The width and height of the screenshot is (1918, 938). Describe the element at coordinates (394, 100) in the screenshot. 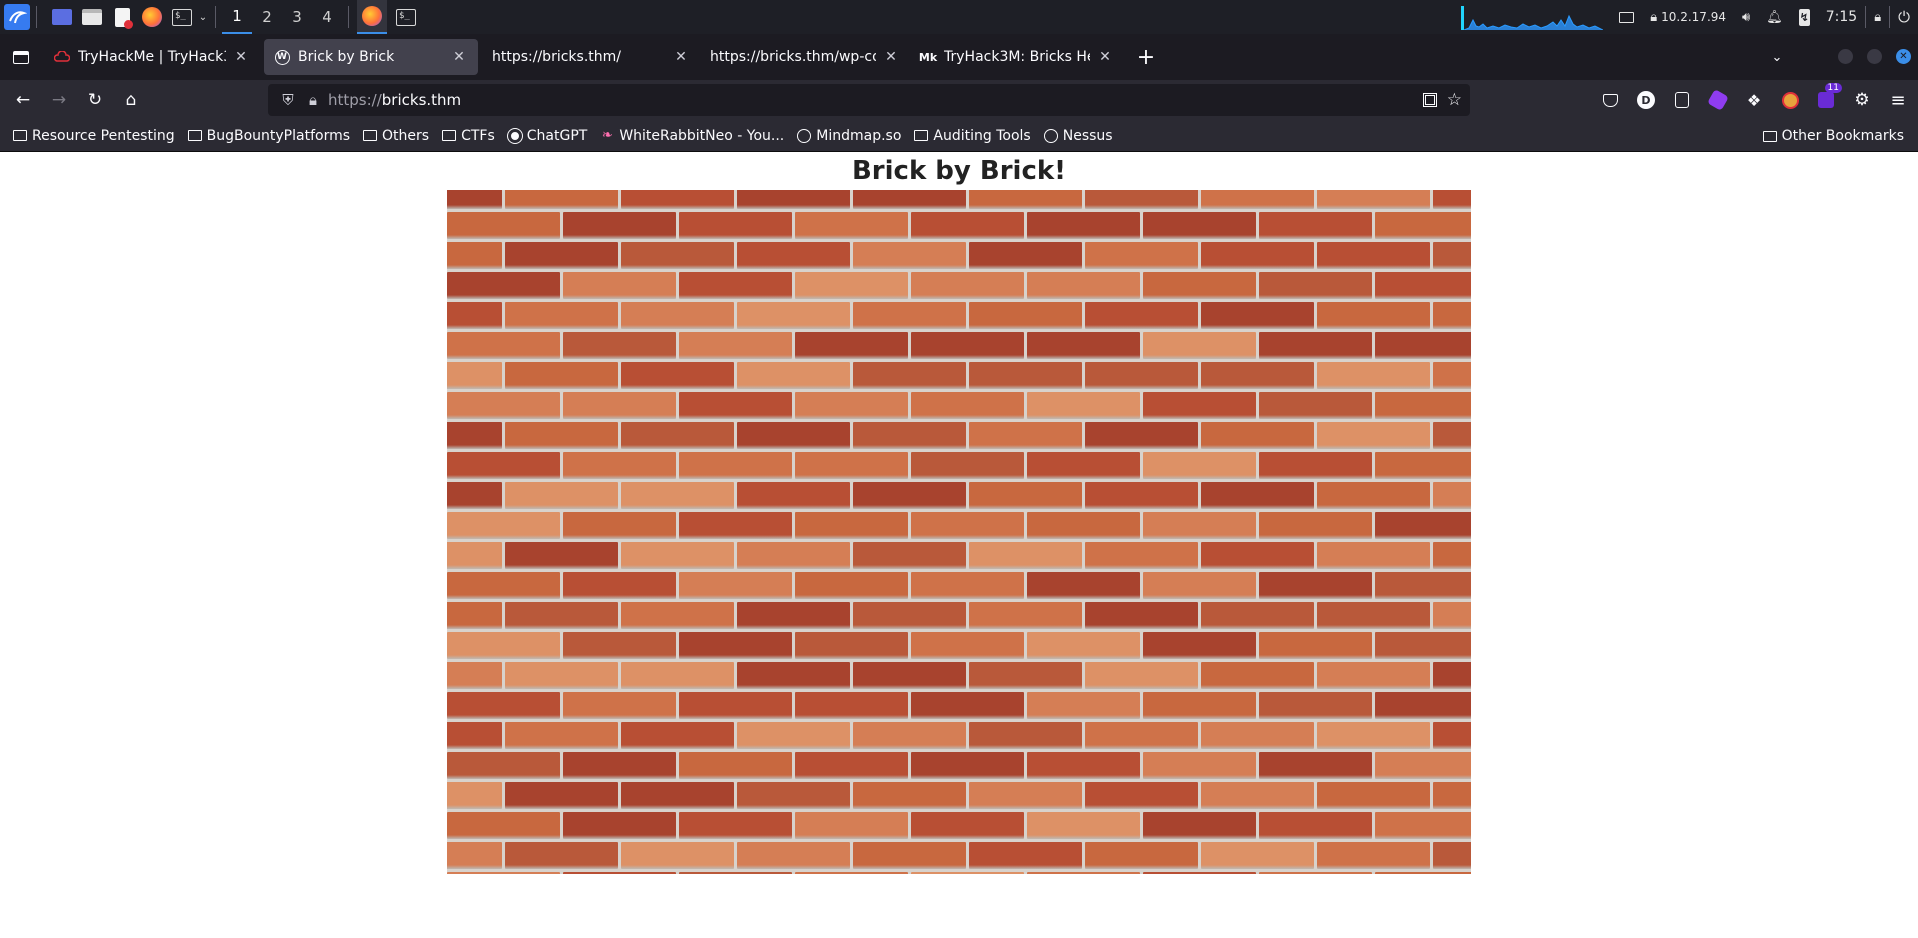

I see `url-text: https://bricks.thm` at that location.